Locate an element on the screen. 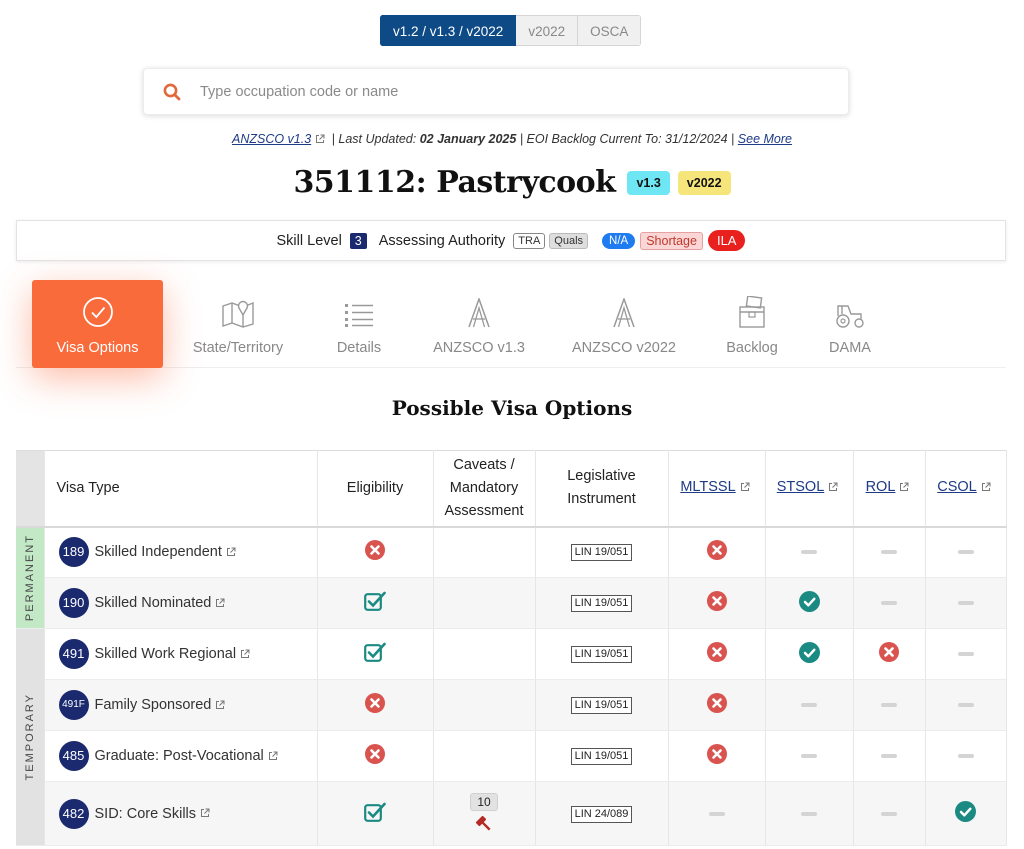 Image resolution: width=1024 pixels, height=849 pixels. eligibility-cell is located at coordinates (375, 552).